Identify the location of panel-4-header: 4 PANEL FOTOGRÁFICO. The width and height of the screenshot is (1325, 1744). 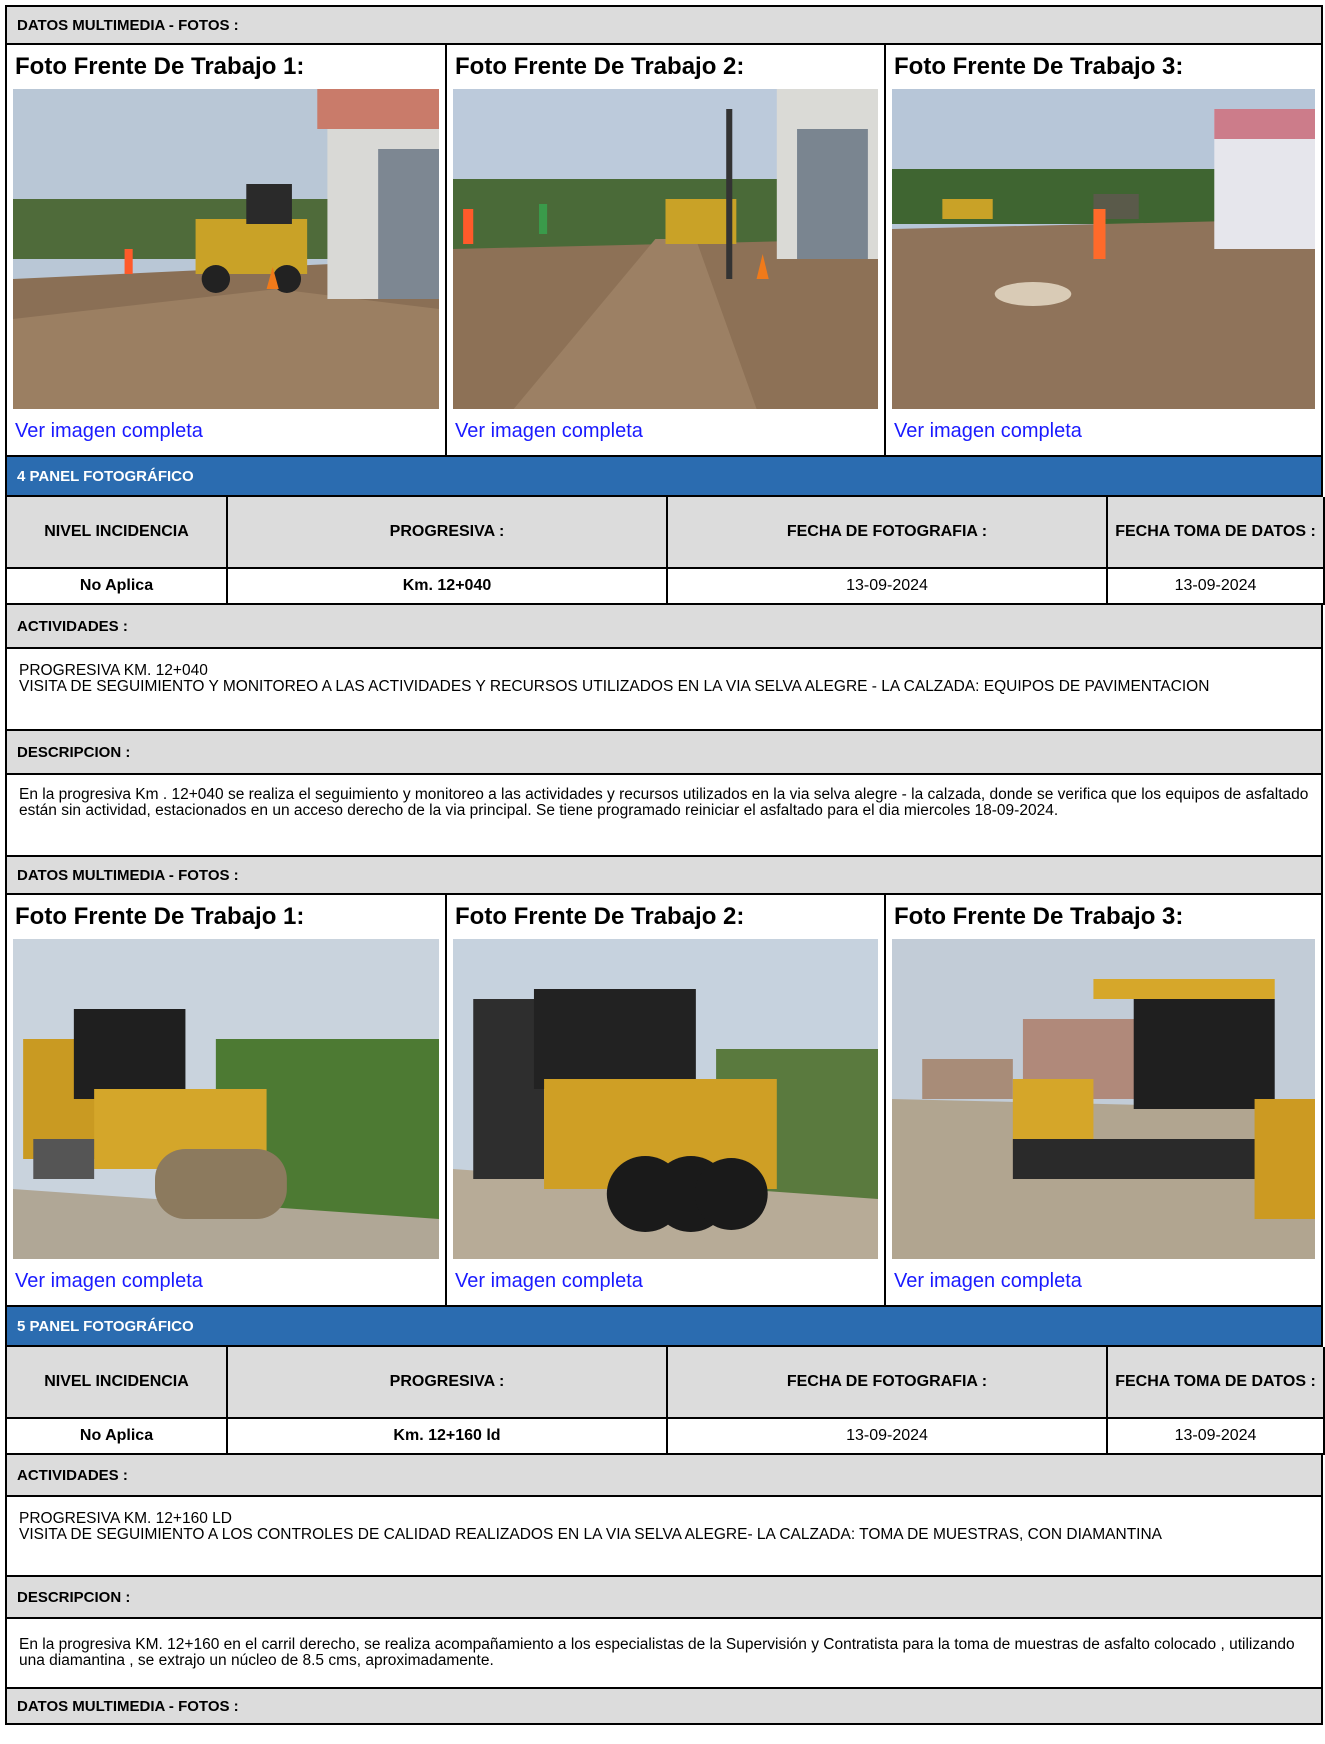
(664, 477).